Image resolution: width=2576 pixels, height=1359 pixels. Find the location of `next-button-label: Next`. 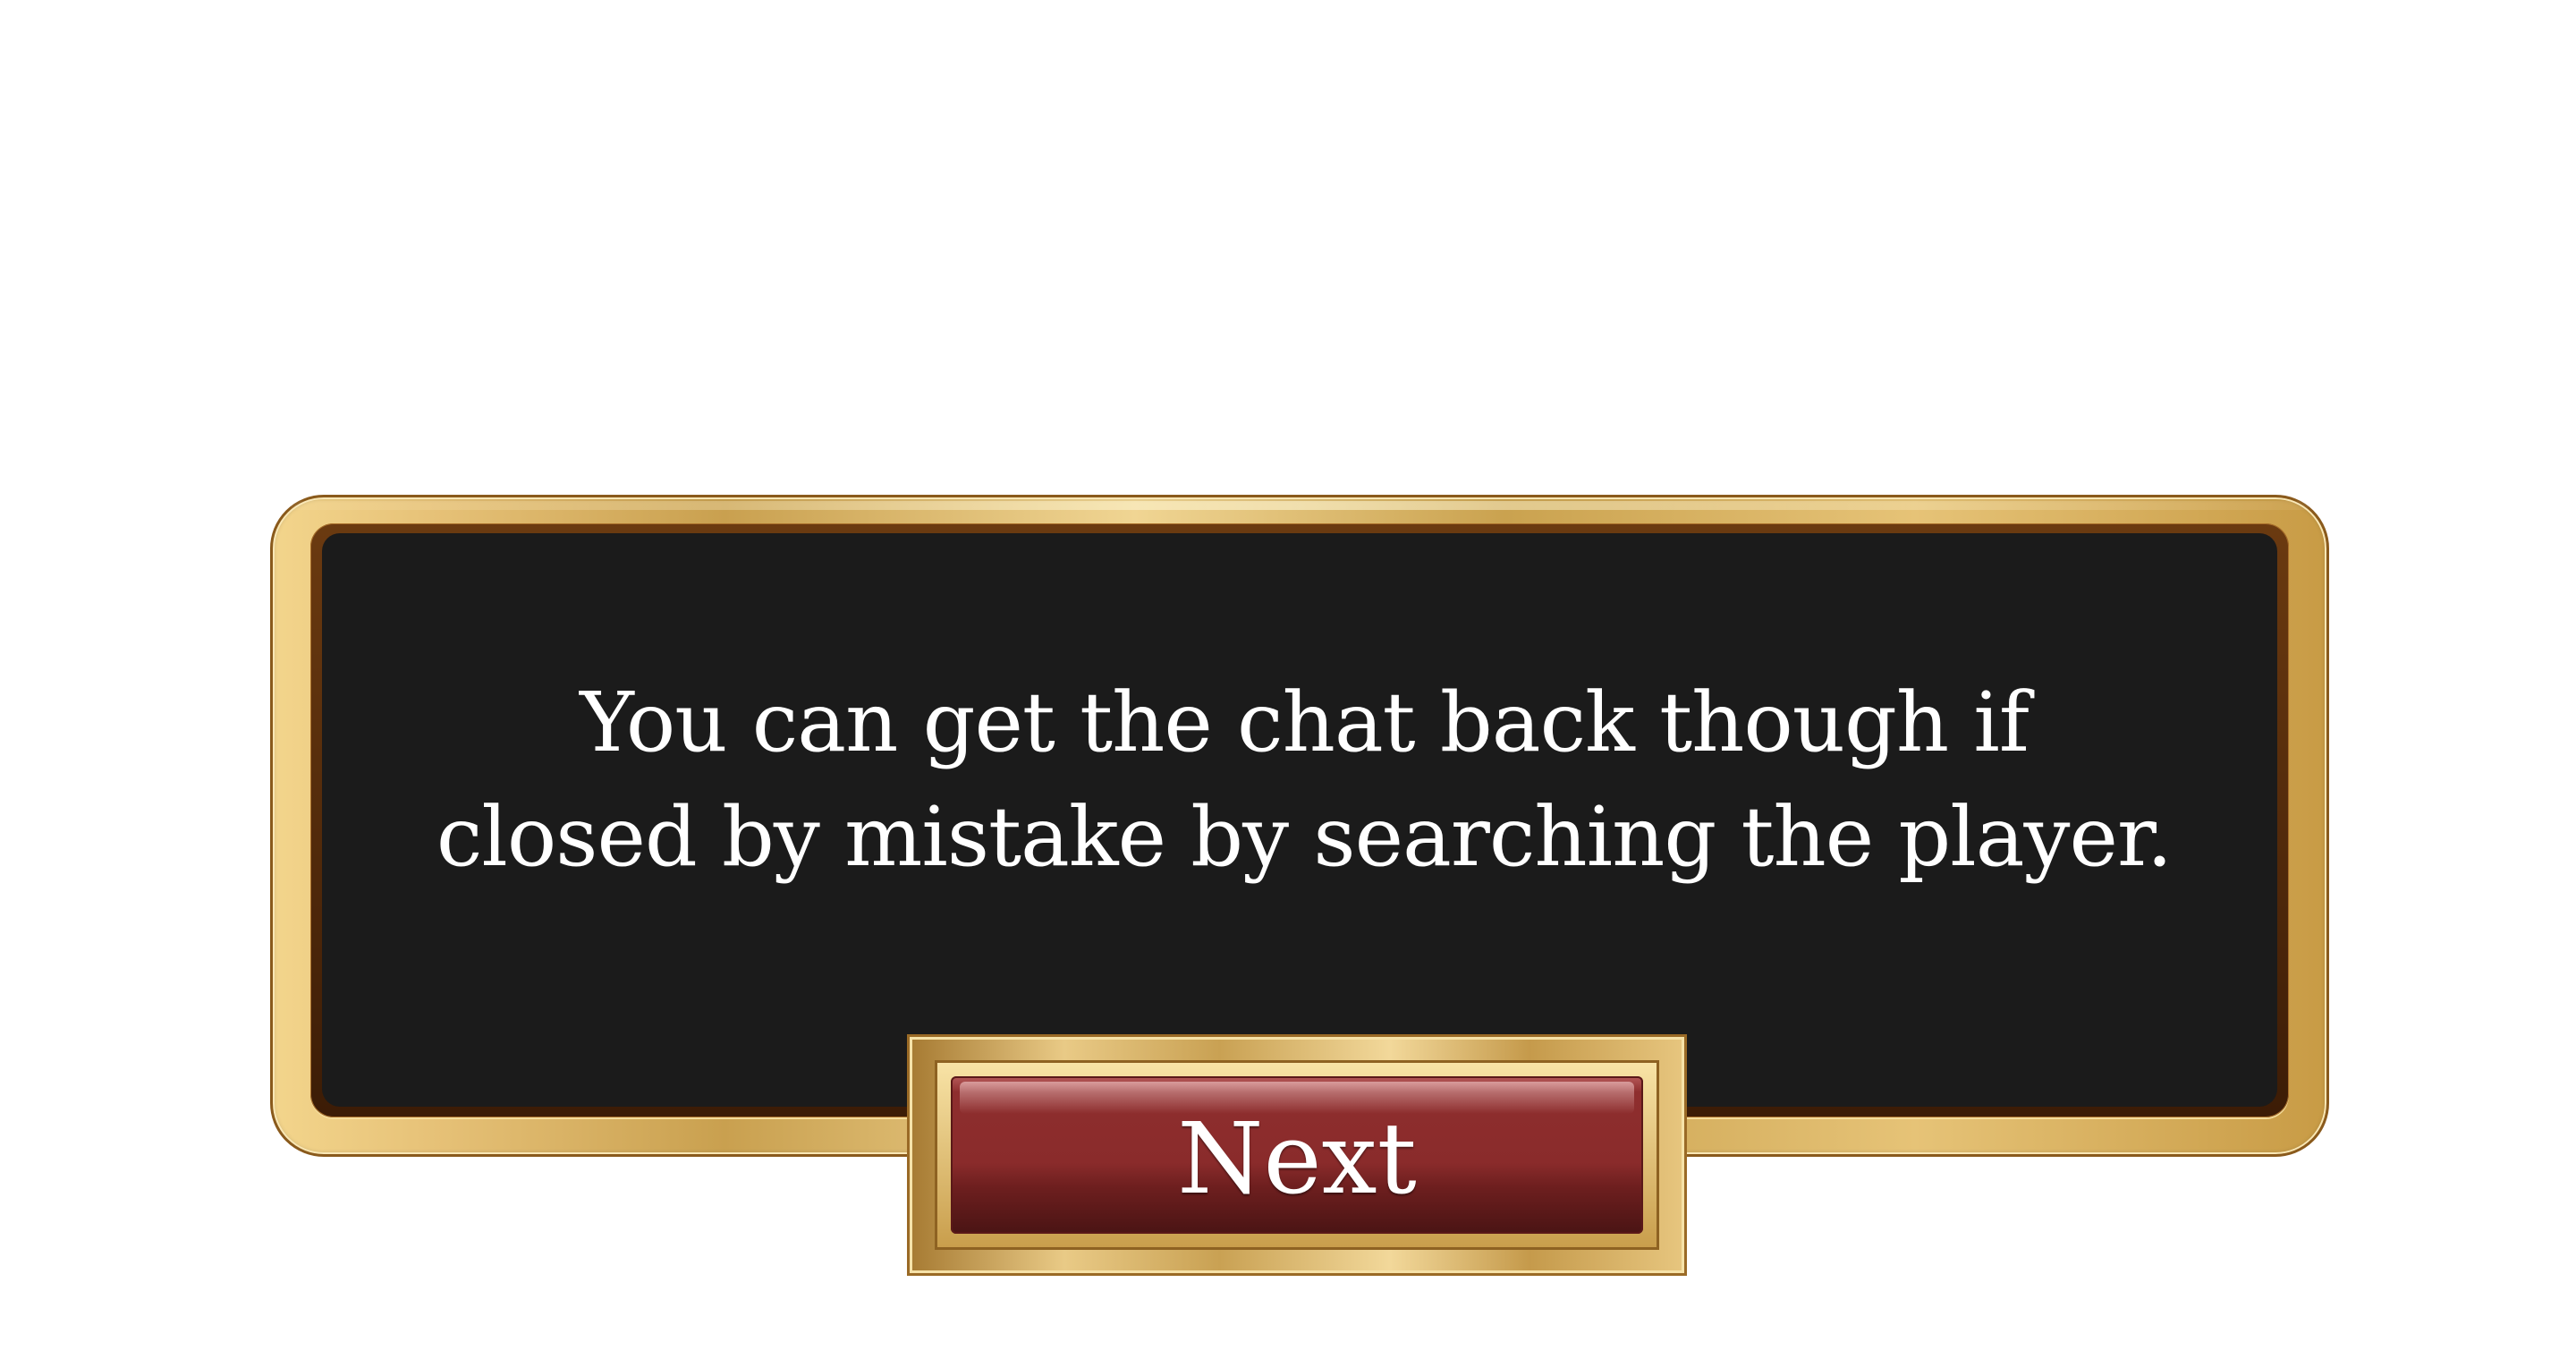

next-button-label: Next is located at coordinates (1297, 1159).